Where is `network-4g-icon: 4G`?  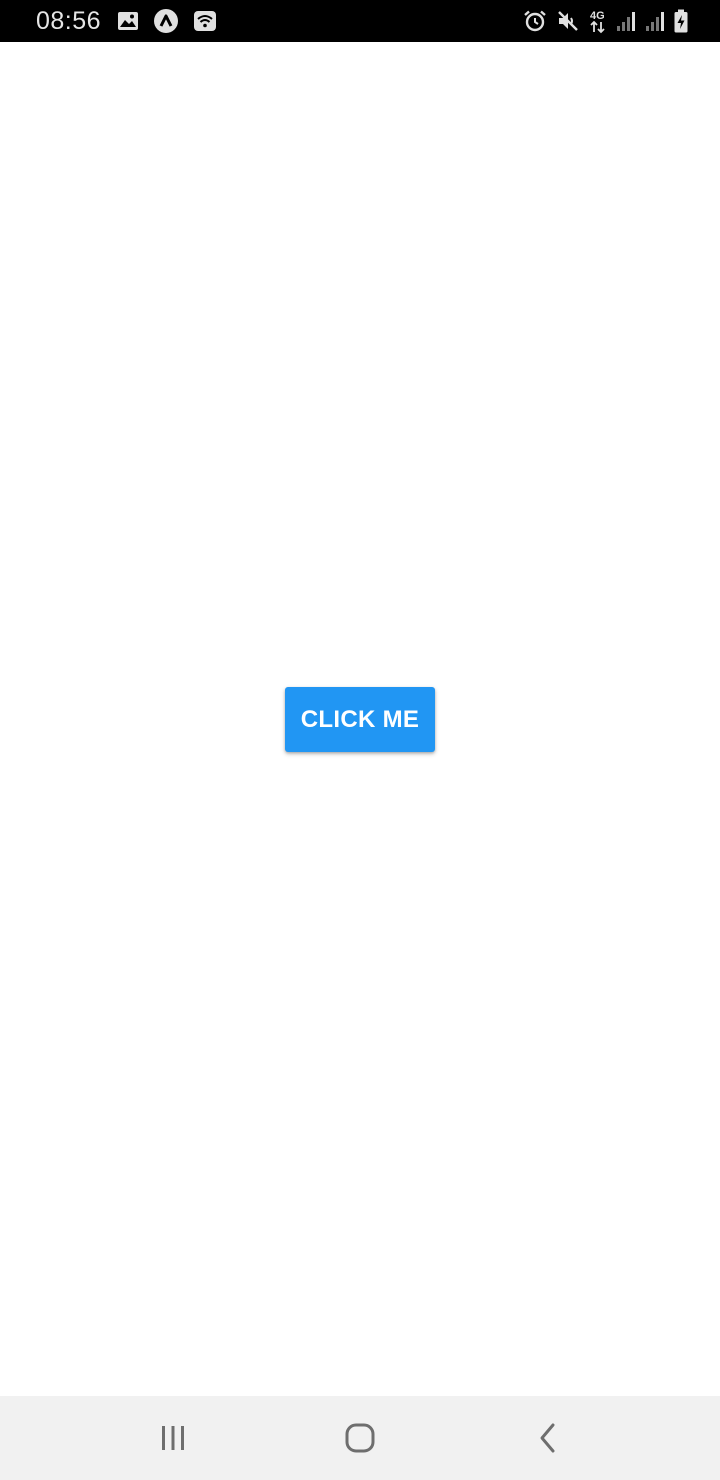 network-4g-icon: 4G is located at coordinates (597, 22).